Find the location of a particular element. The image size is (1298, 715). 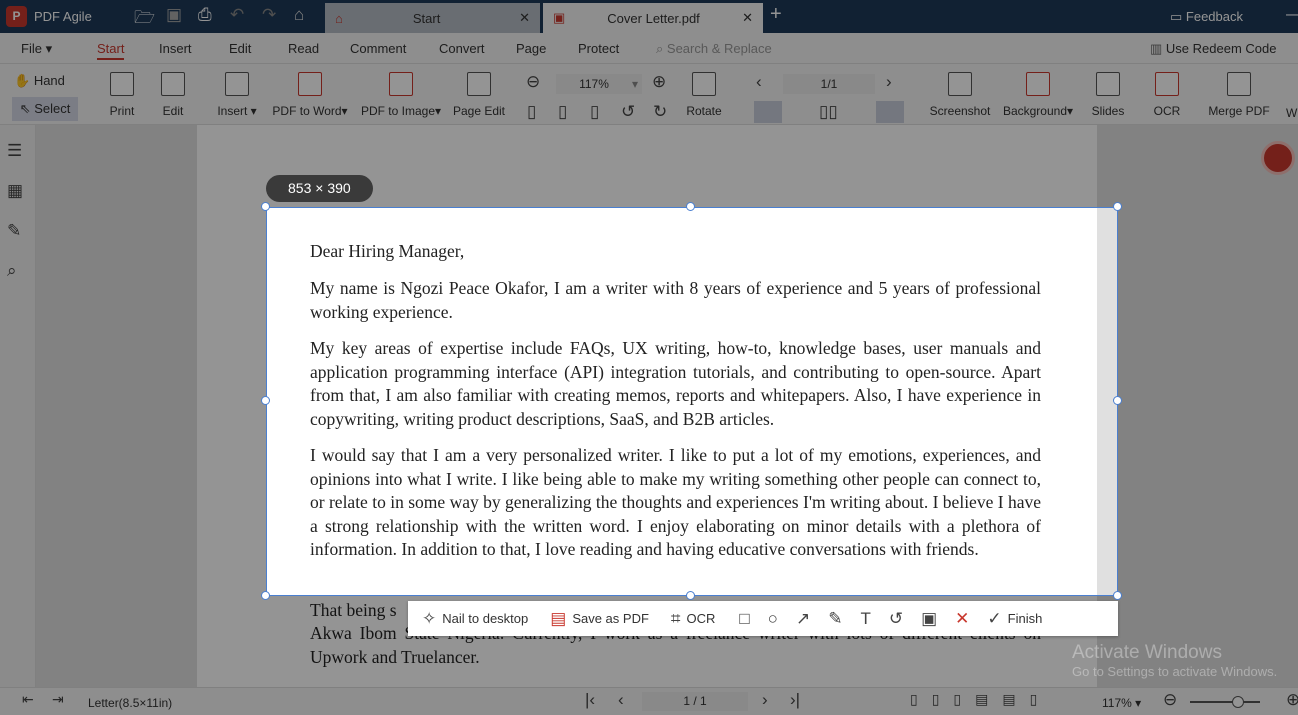

select-tool: ⇖ Select is located at coordinates (45, 109).